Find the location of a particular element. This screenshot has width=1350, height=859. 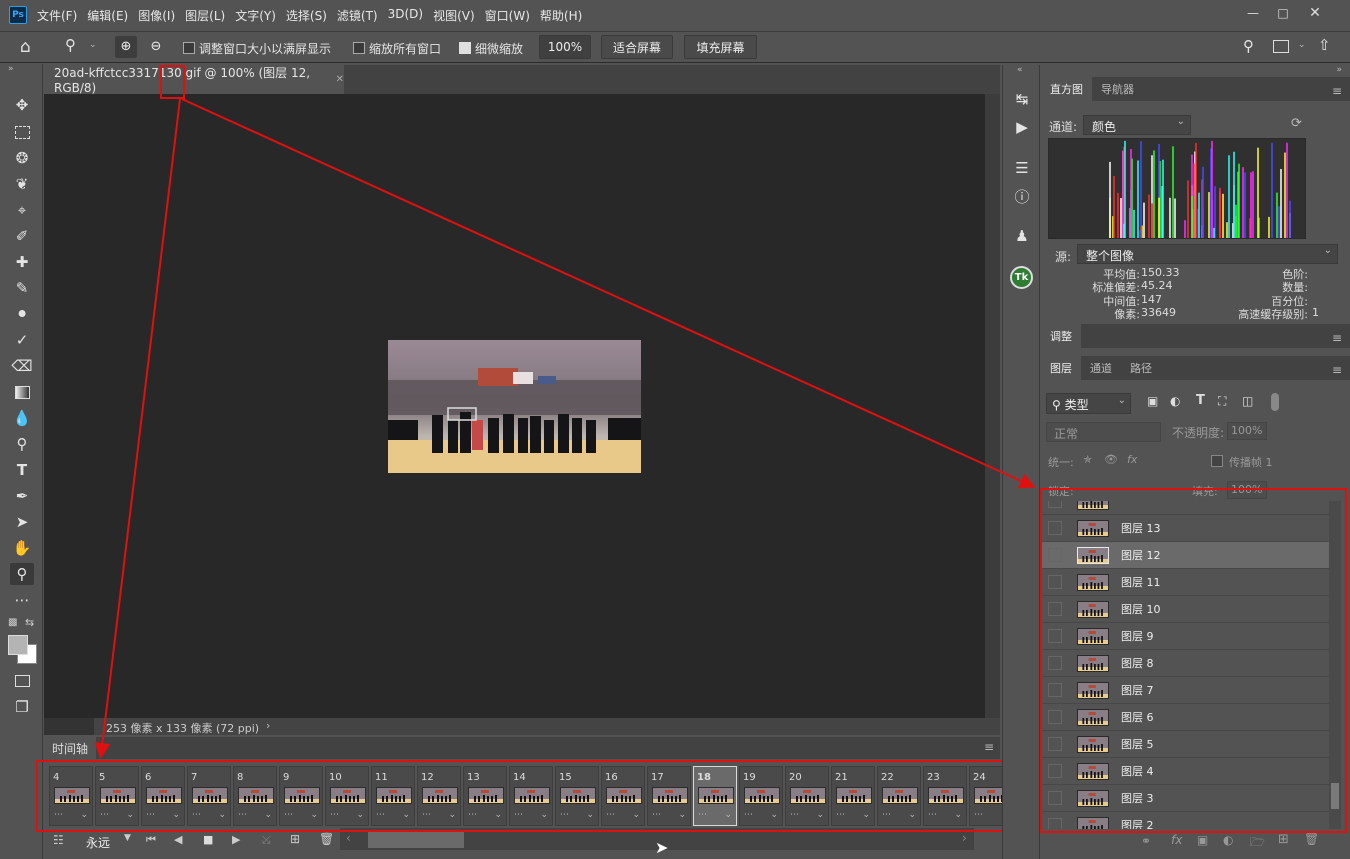

menu-item: 图层(L) is located at coordinates (205, 15).